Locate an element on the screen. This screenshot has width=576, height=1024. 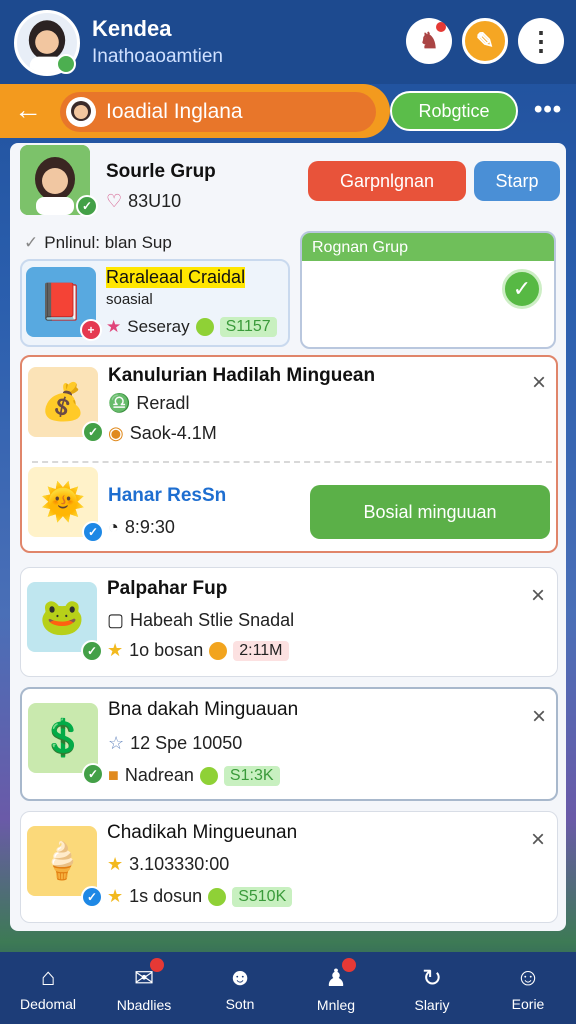
featured-stats: ★ Seseray S1157 is located at coordinates (191, 327).